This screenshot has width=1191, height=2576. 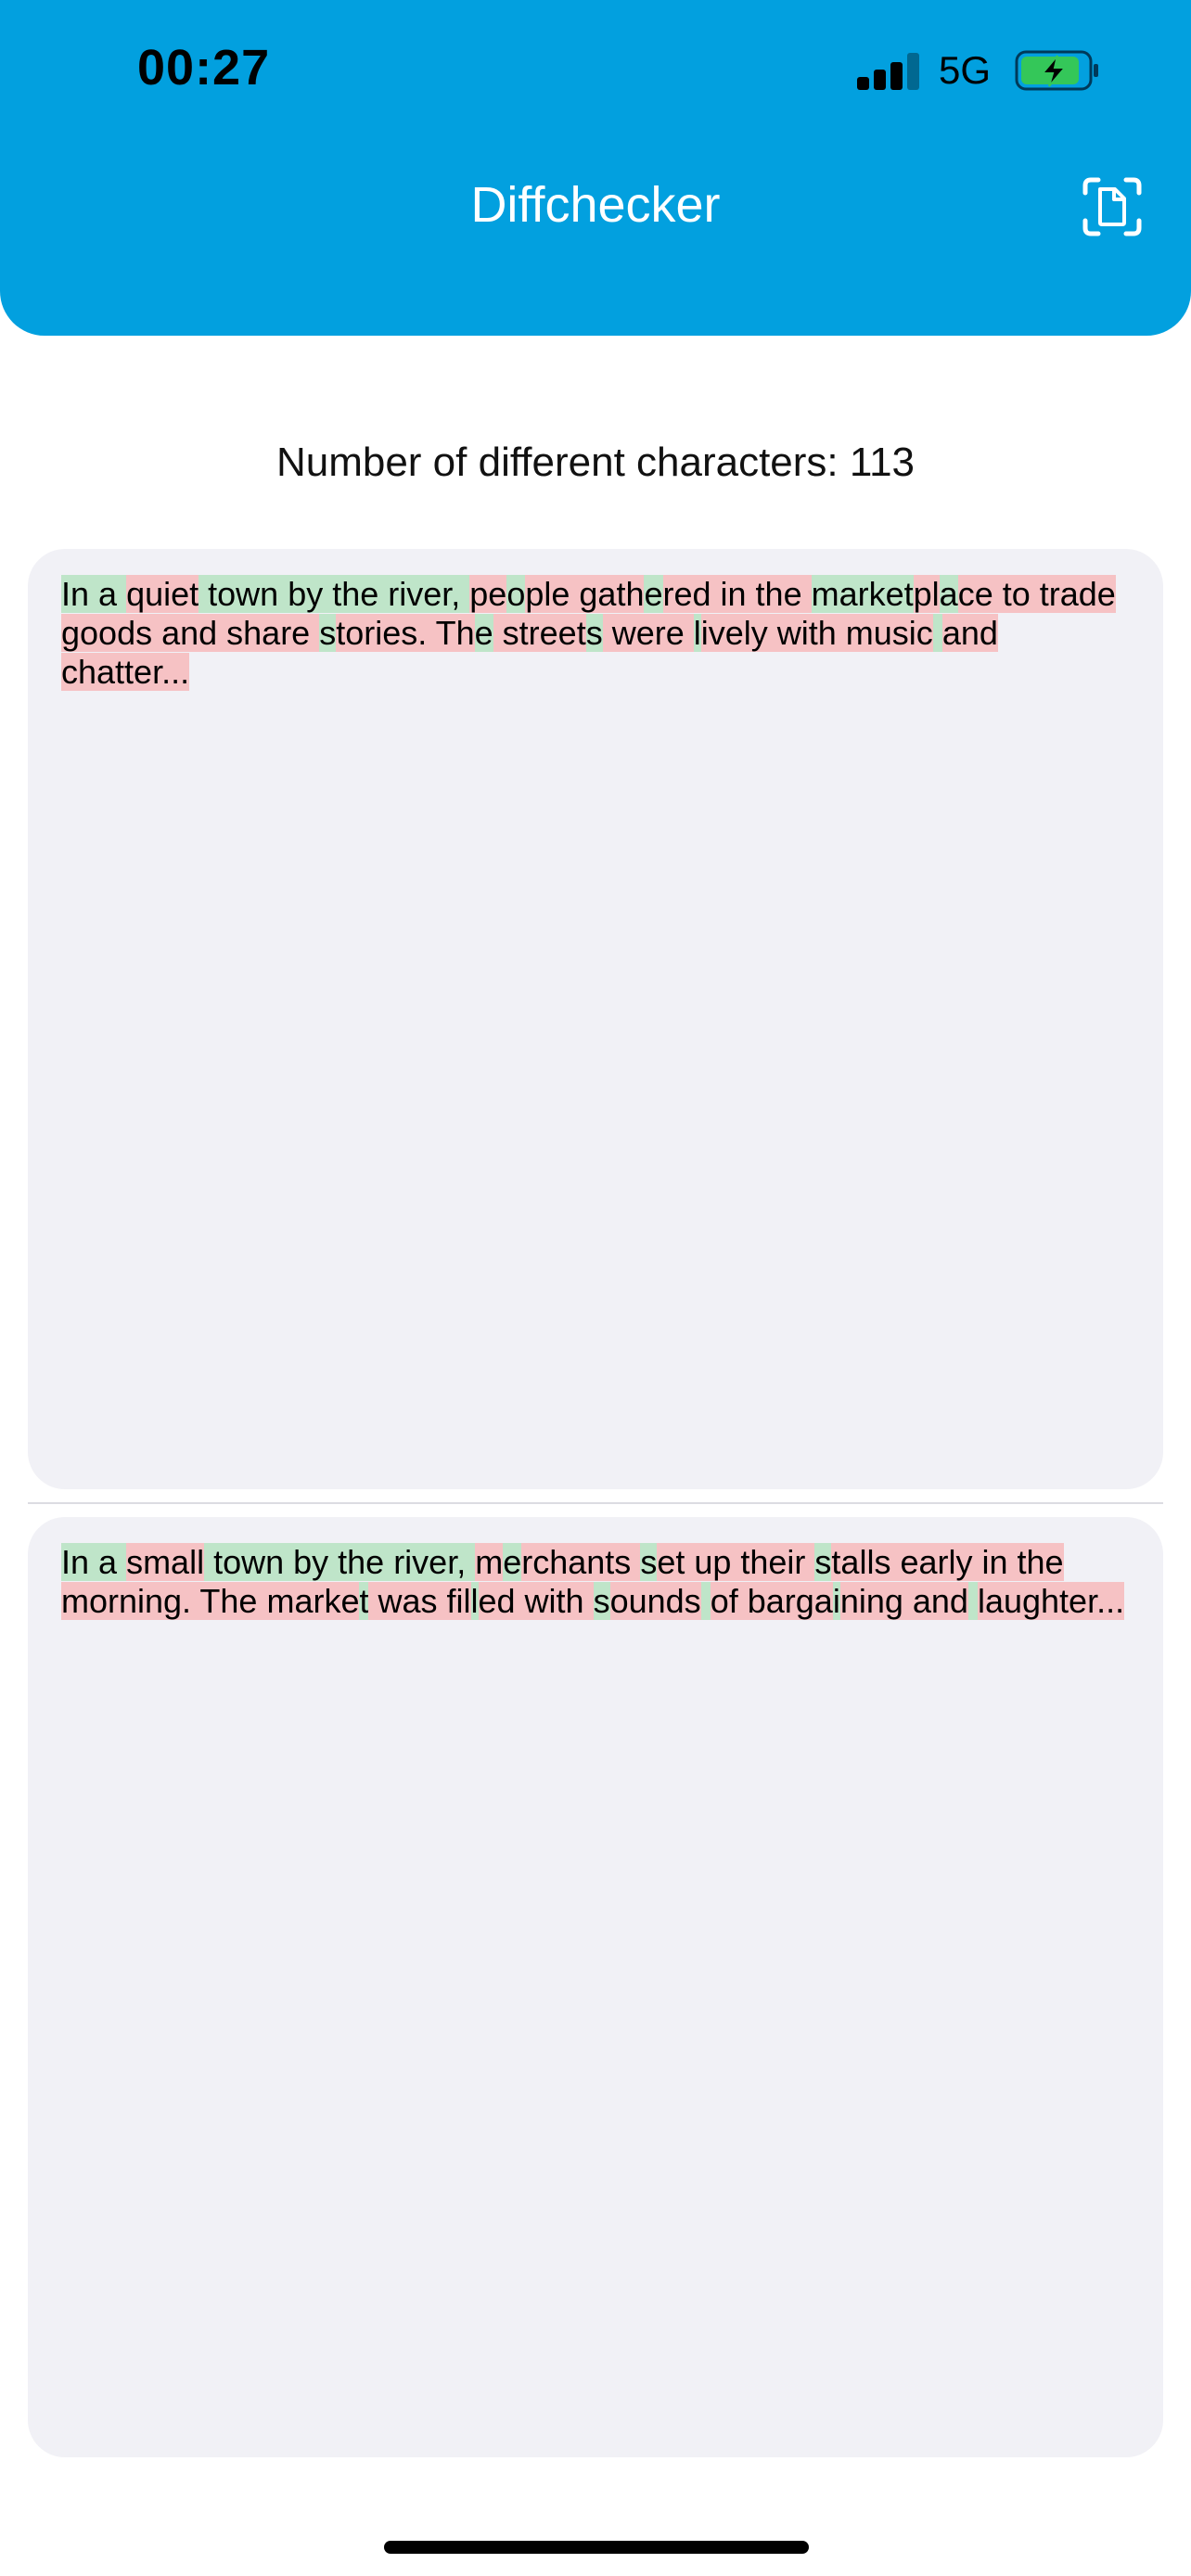 I want to click on matching-segment: t, so click(x=364, y=1601).